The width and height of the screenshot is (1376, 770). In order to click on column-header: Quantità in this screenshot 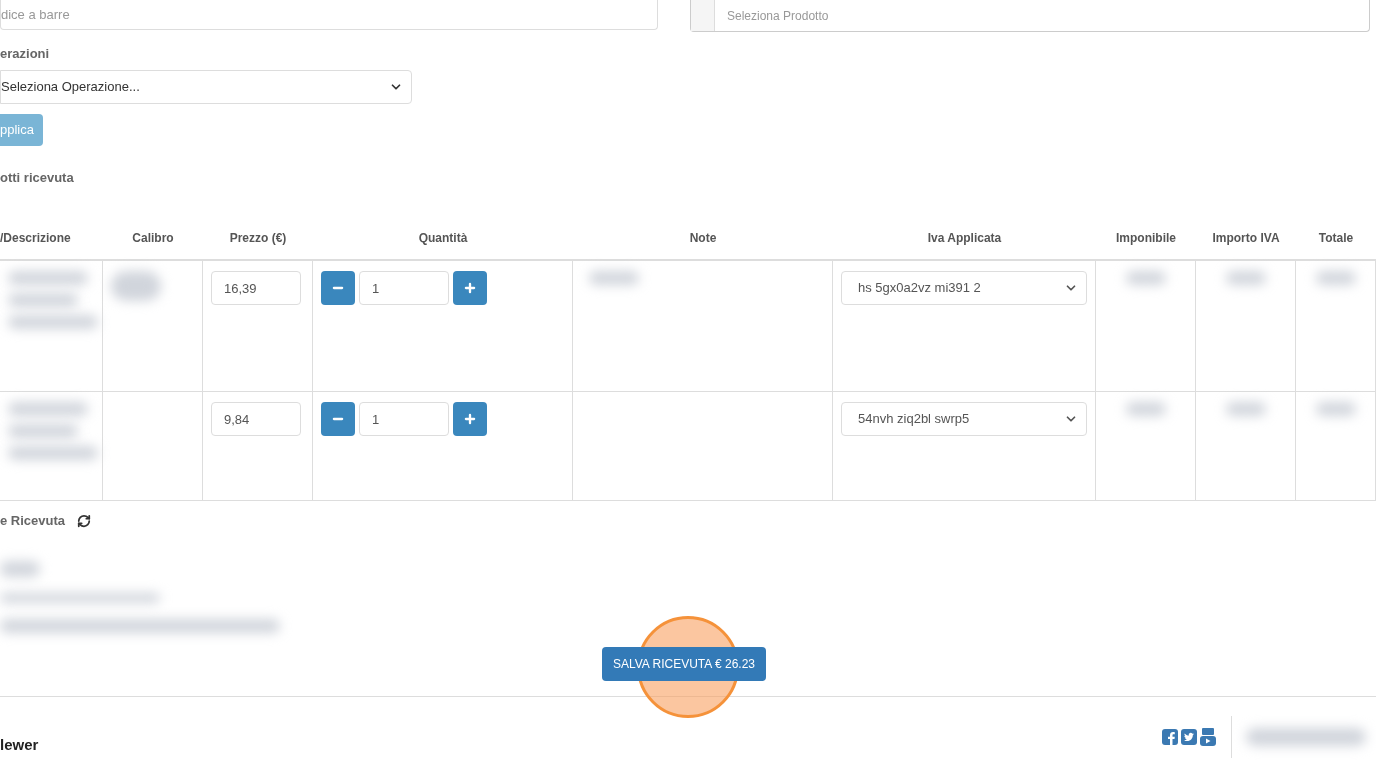, I will do `click(443, 238)`.